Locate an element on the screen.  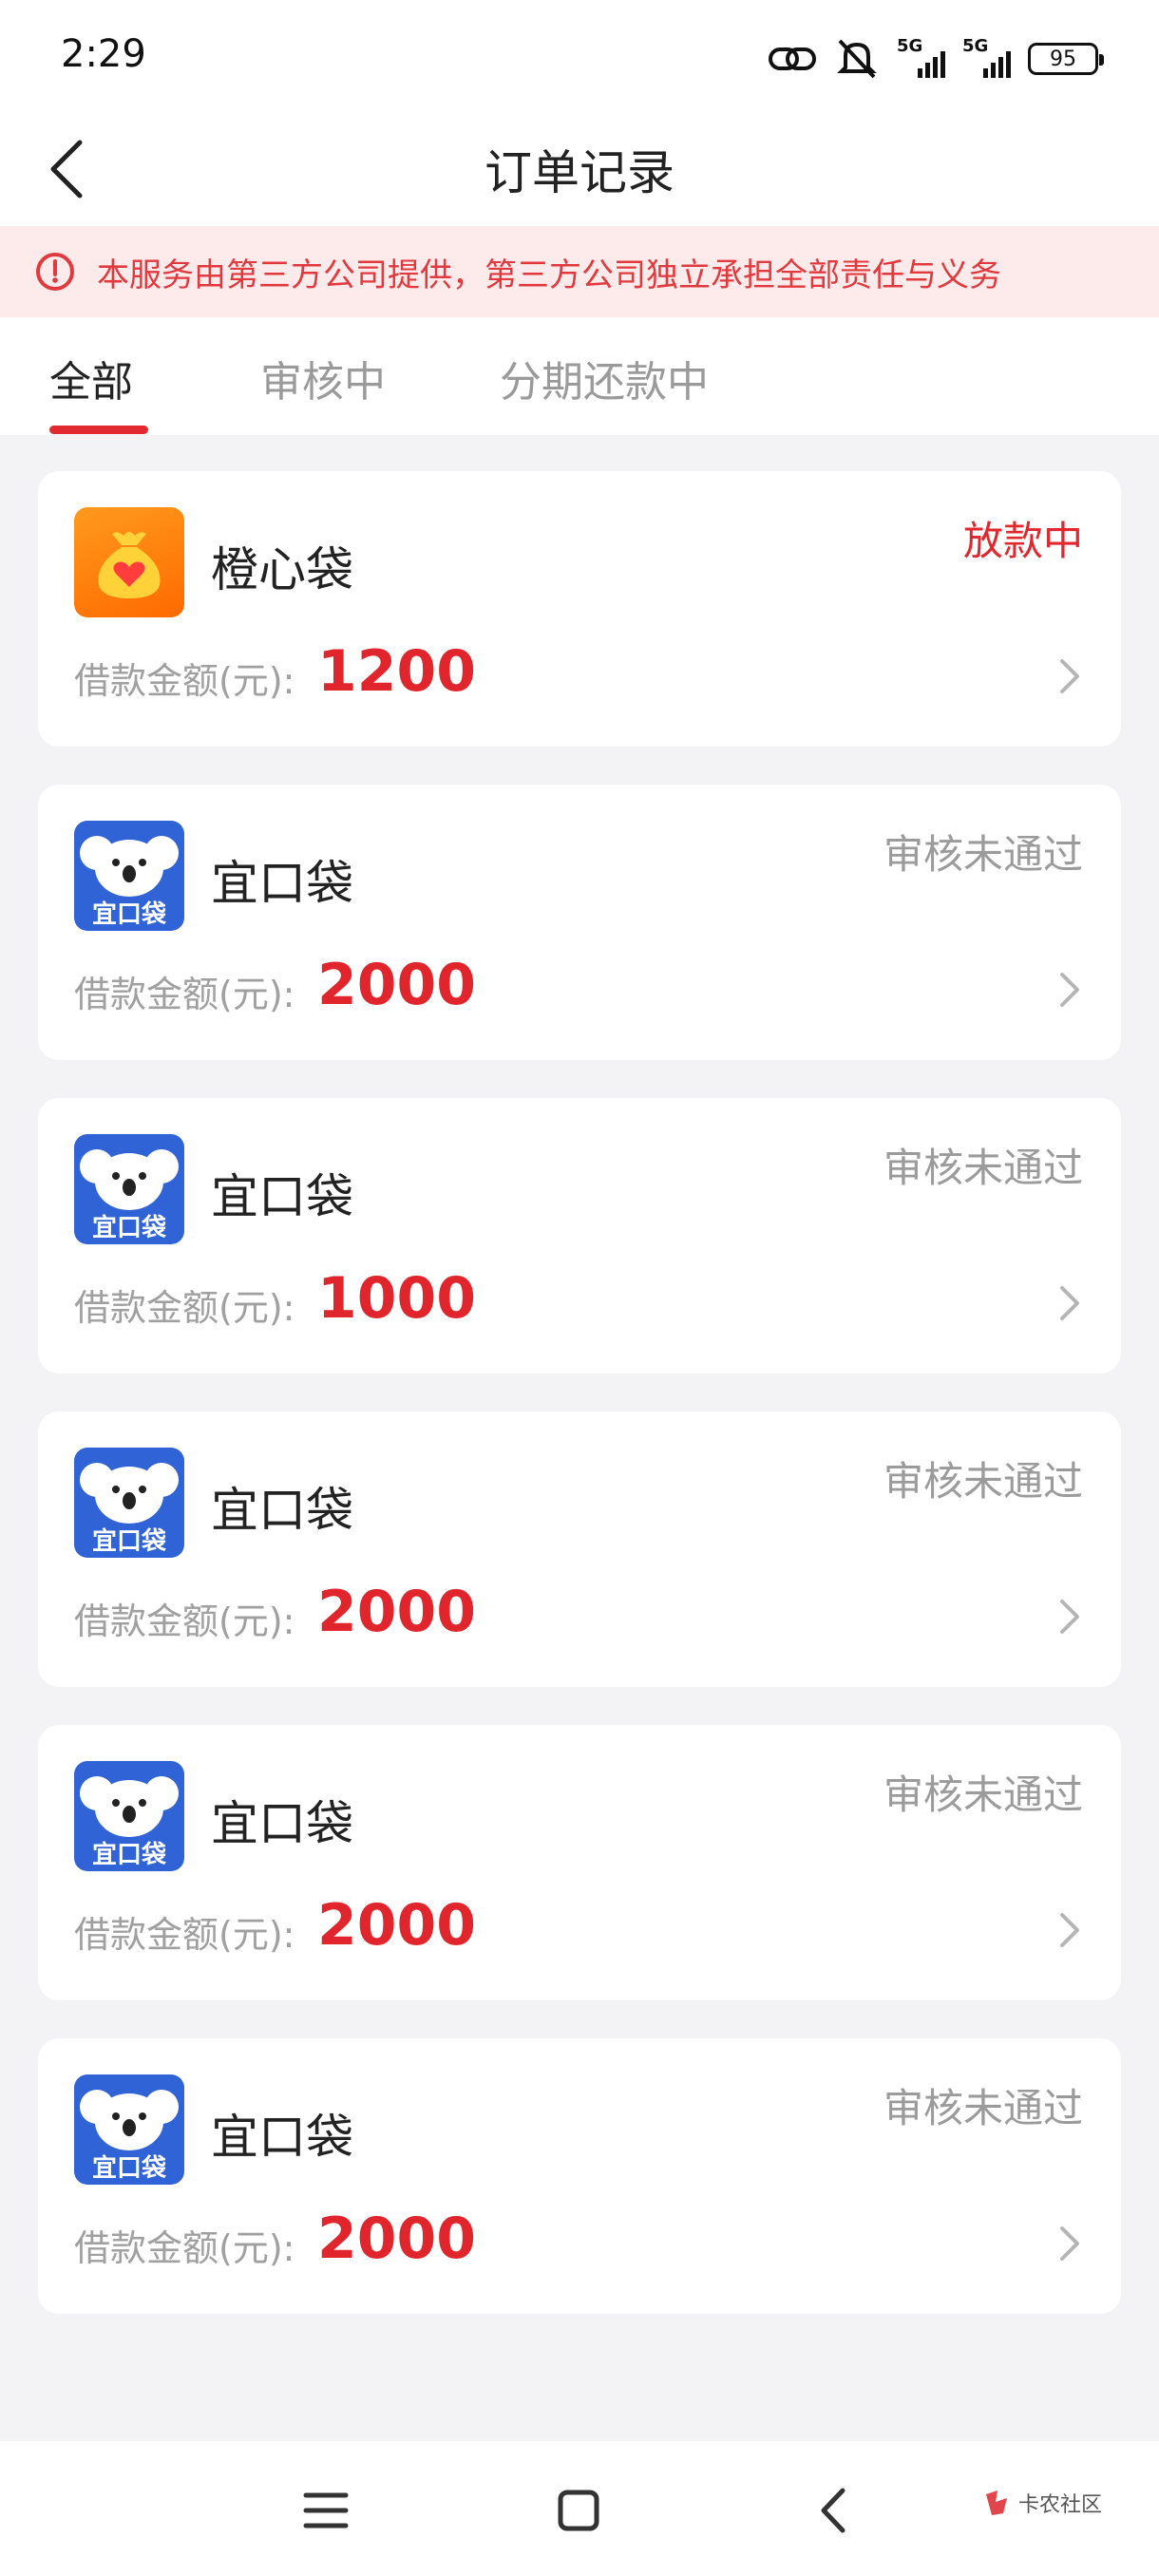
network-label-1: 5G is located at coordinates (910, 46).